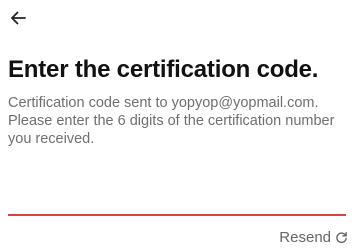  Describe the element at coordinates (163, 69) in the screenshot. I see `page-title: Enter the certification code.` at that location.